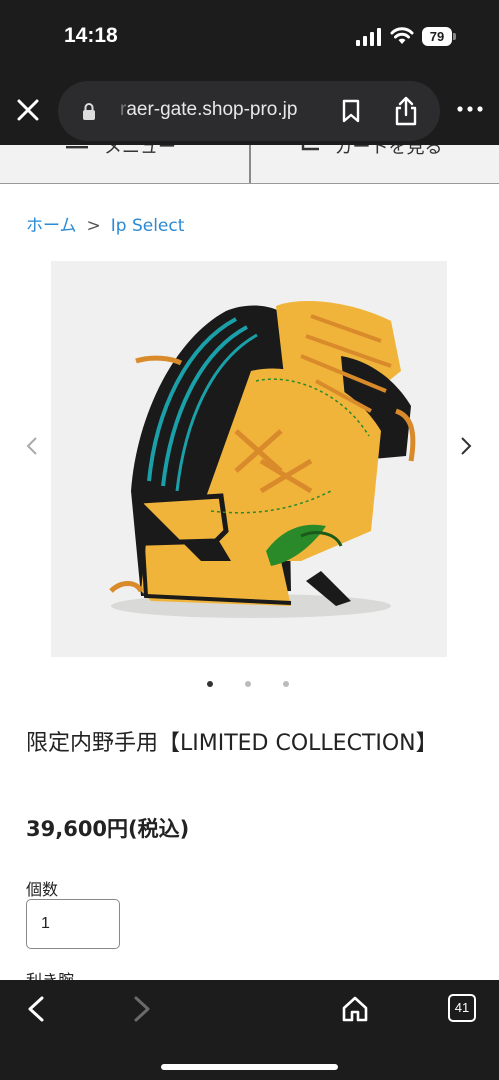 This screenshot has height=1080, width=499. What do you see at coordinates (388, 151) in the screenshot?
I see `cart-label: カートを見る` at bounding box center [388, 151].